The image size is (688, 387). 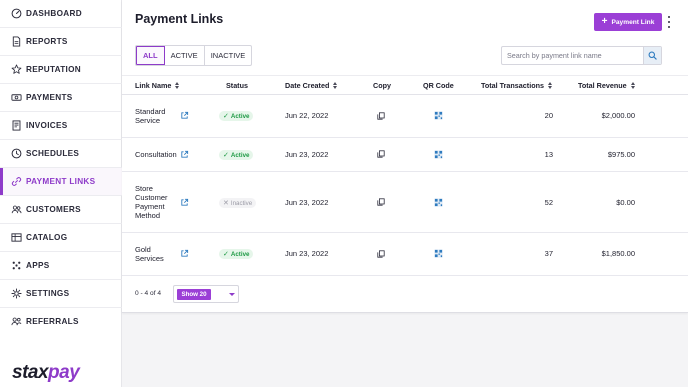 I want to click on page-title: Payment Links, so click(x=179, y=19).